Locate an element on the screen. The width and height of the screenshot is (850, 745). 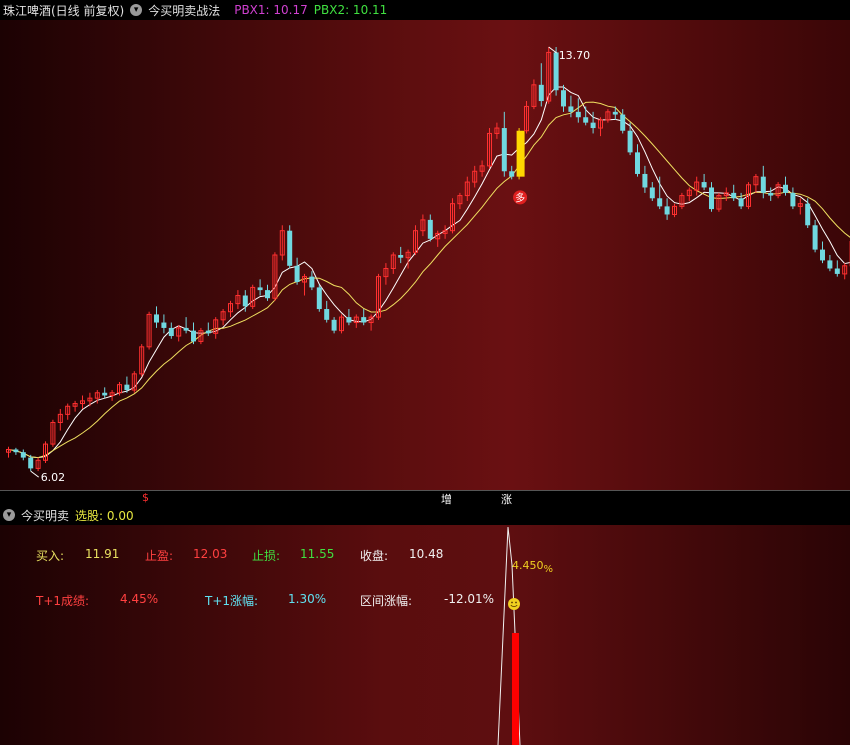
sub-indicator-name: 今买明卖 is located at coordinates (45, 515).